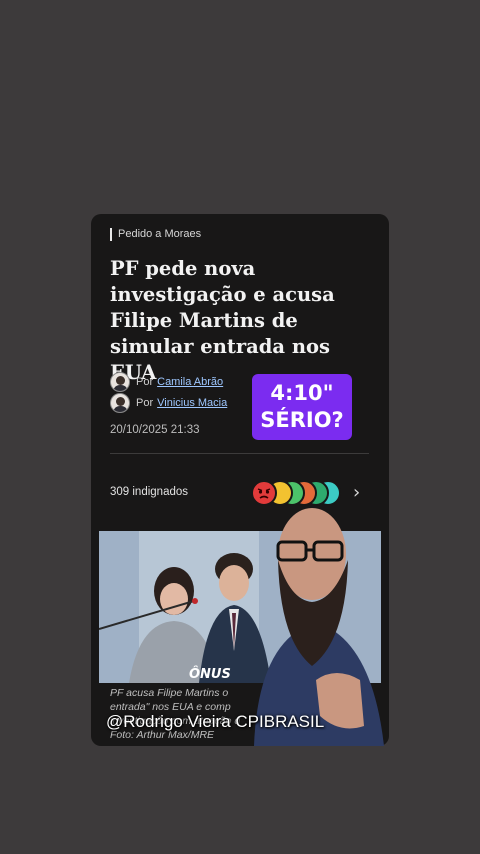 This screenshot has width=480, height=854. I want to click on duration-badge: 4:10" SÉRIO?, so click(302, 407).